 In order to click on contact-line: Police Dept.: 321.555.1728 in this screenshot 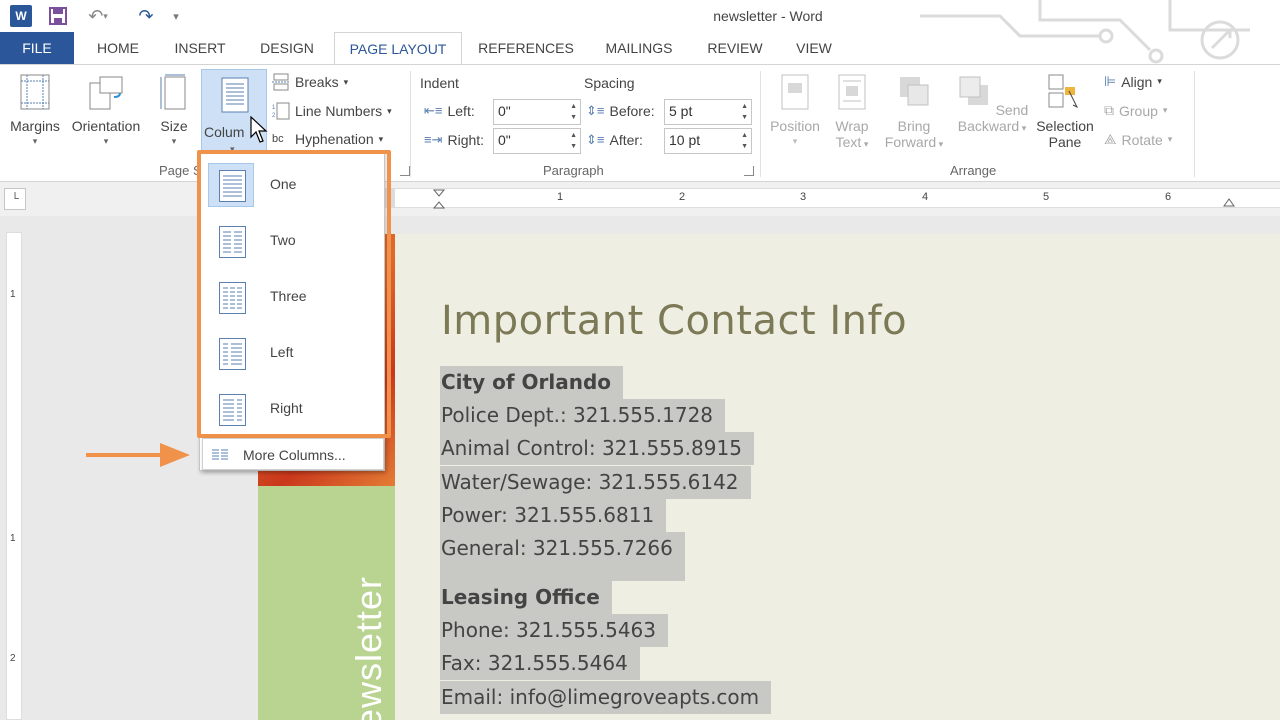, I will do `click(583, 415)`.